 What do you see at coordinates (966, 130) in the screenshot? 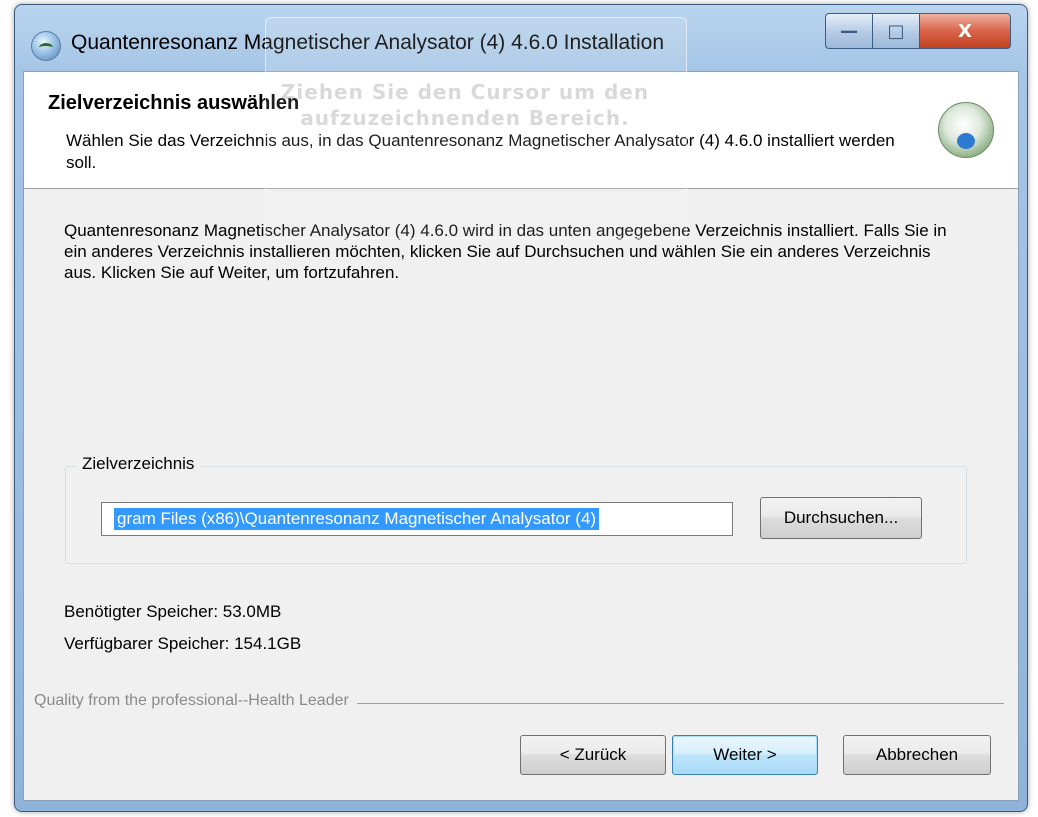
I see `installer-globe-icon` at bounding box center [966, 130].